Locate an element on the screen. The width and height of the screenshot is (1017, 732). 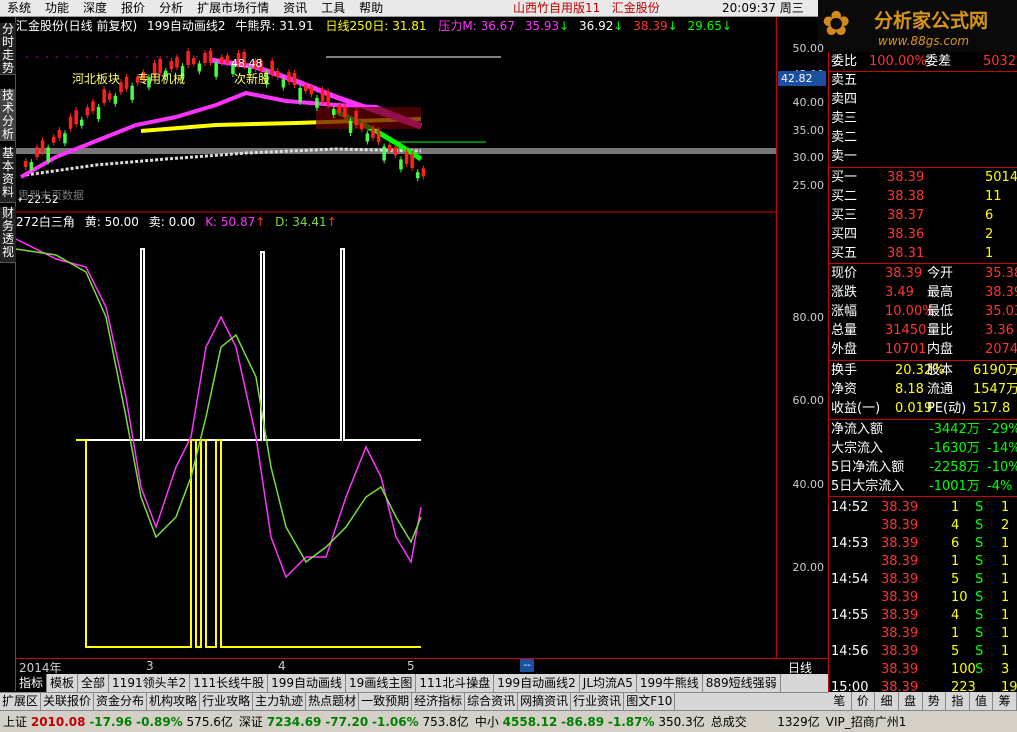
tick-row: 14:56 38.39 5 S 1 is located at coordinates (923, 651).